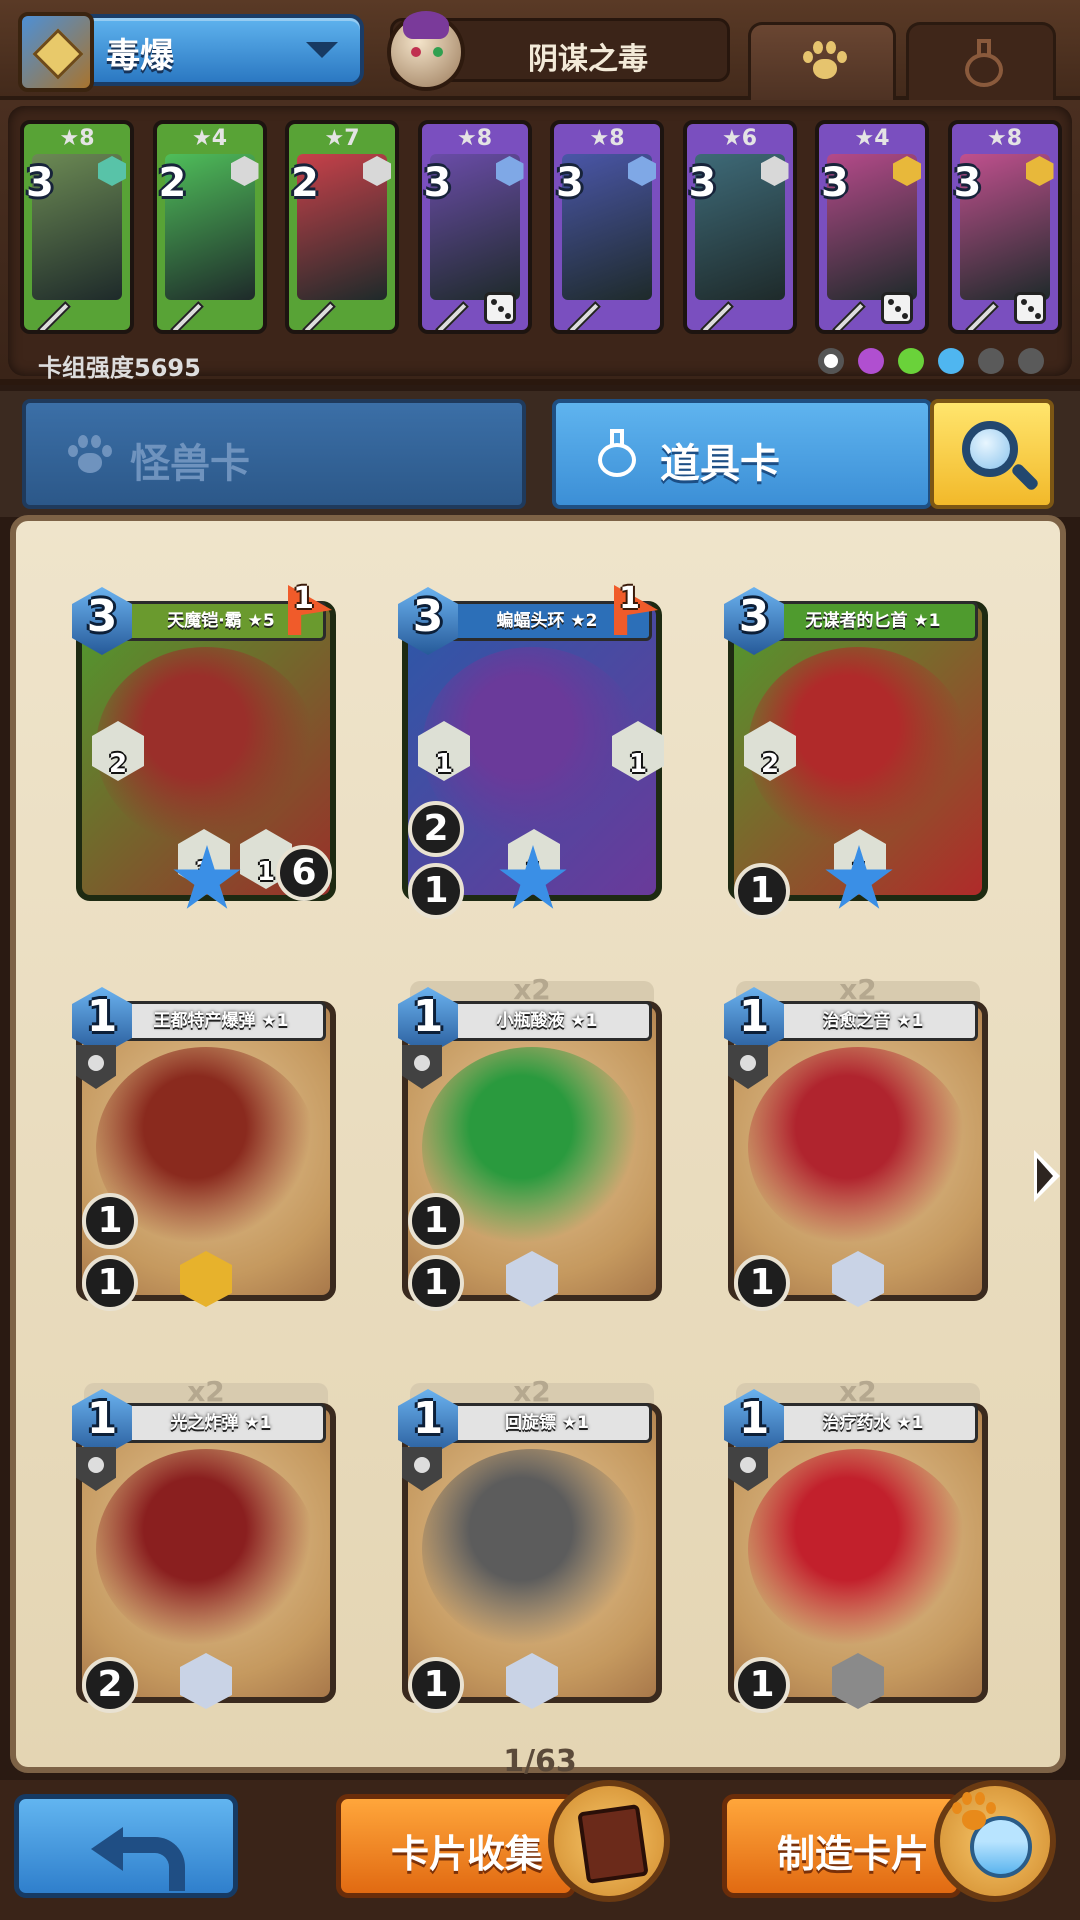  I want to click on craft-card-label: 制造卡片, so click(853, 1854).